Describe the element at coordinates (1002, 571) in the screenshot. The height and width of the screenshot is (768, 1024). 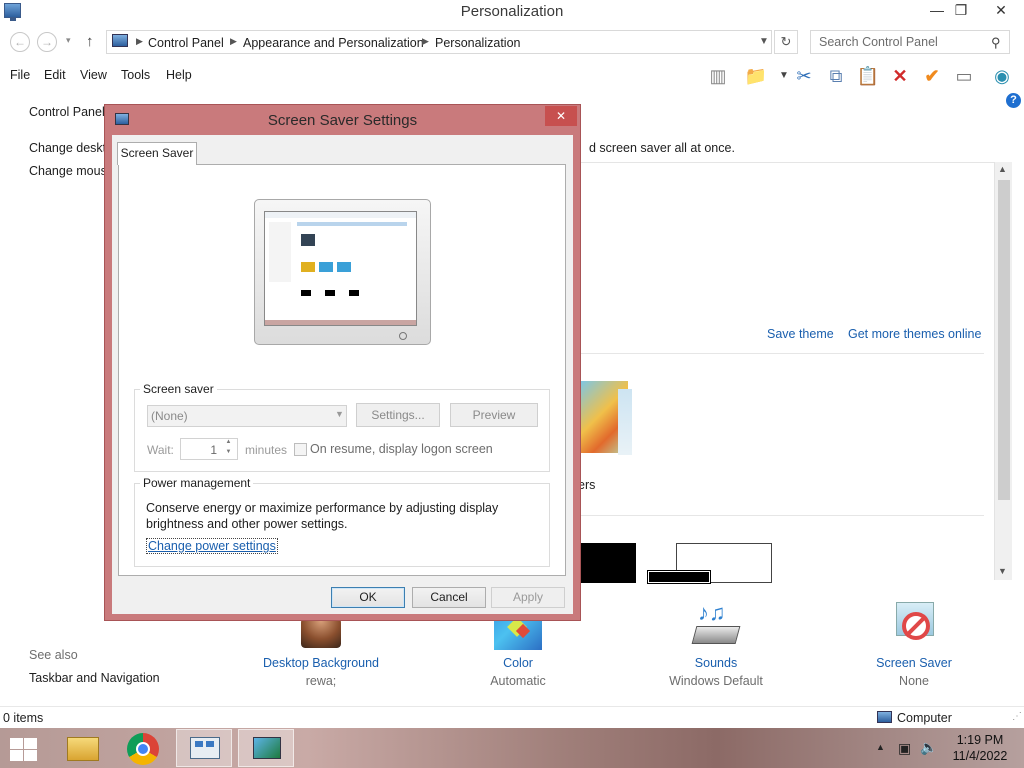
I see `scroll-down-icon: ▼` at that location.